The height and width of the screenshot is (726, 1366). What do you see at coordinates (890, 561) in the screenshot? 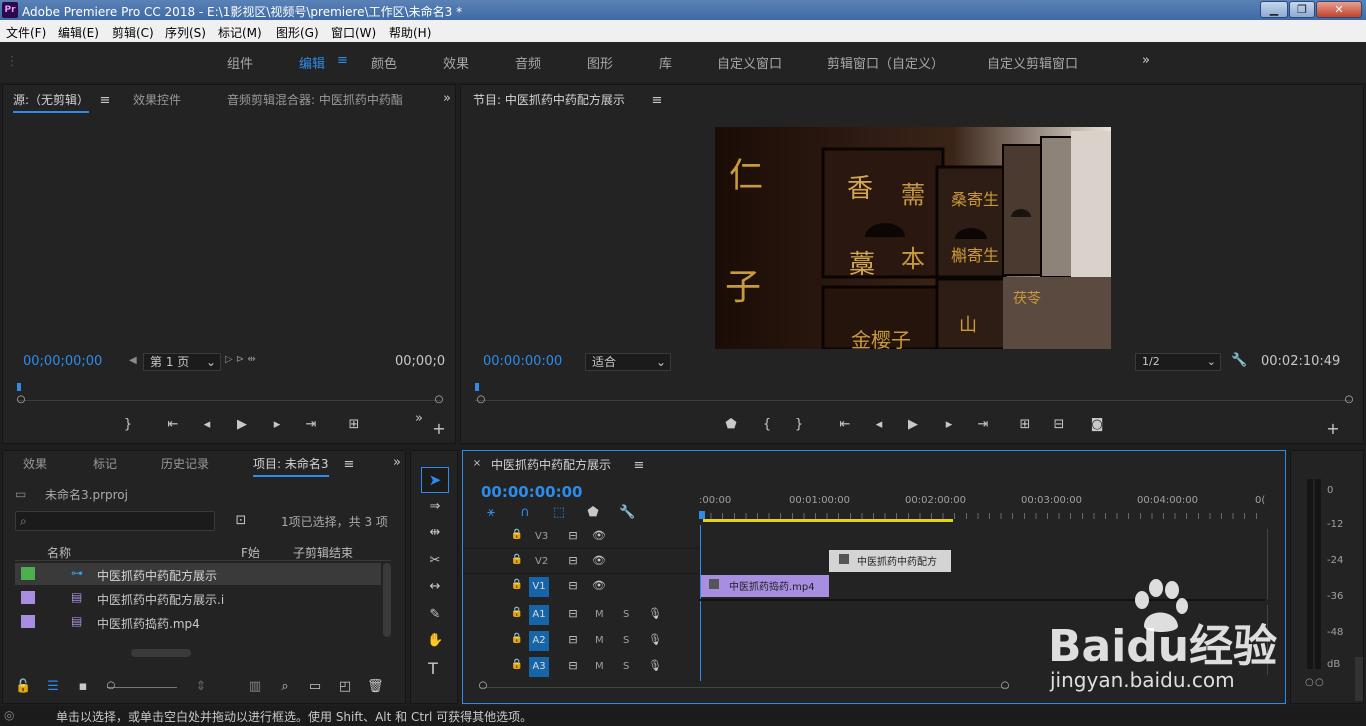
I see `clip-v2: 中医抓药中药配方` at bounding box center [890, 561].